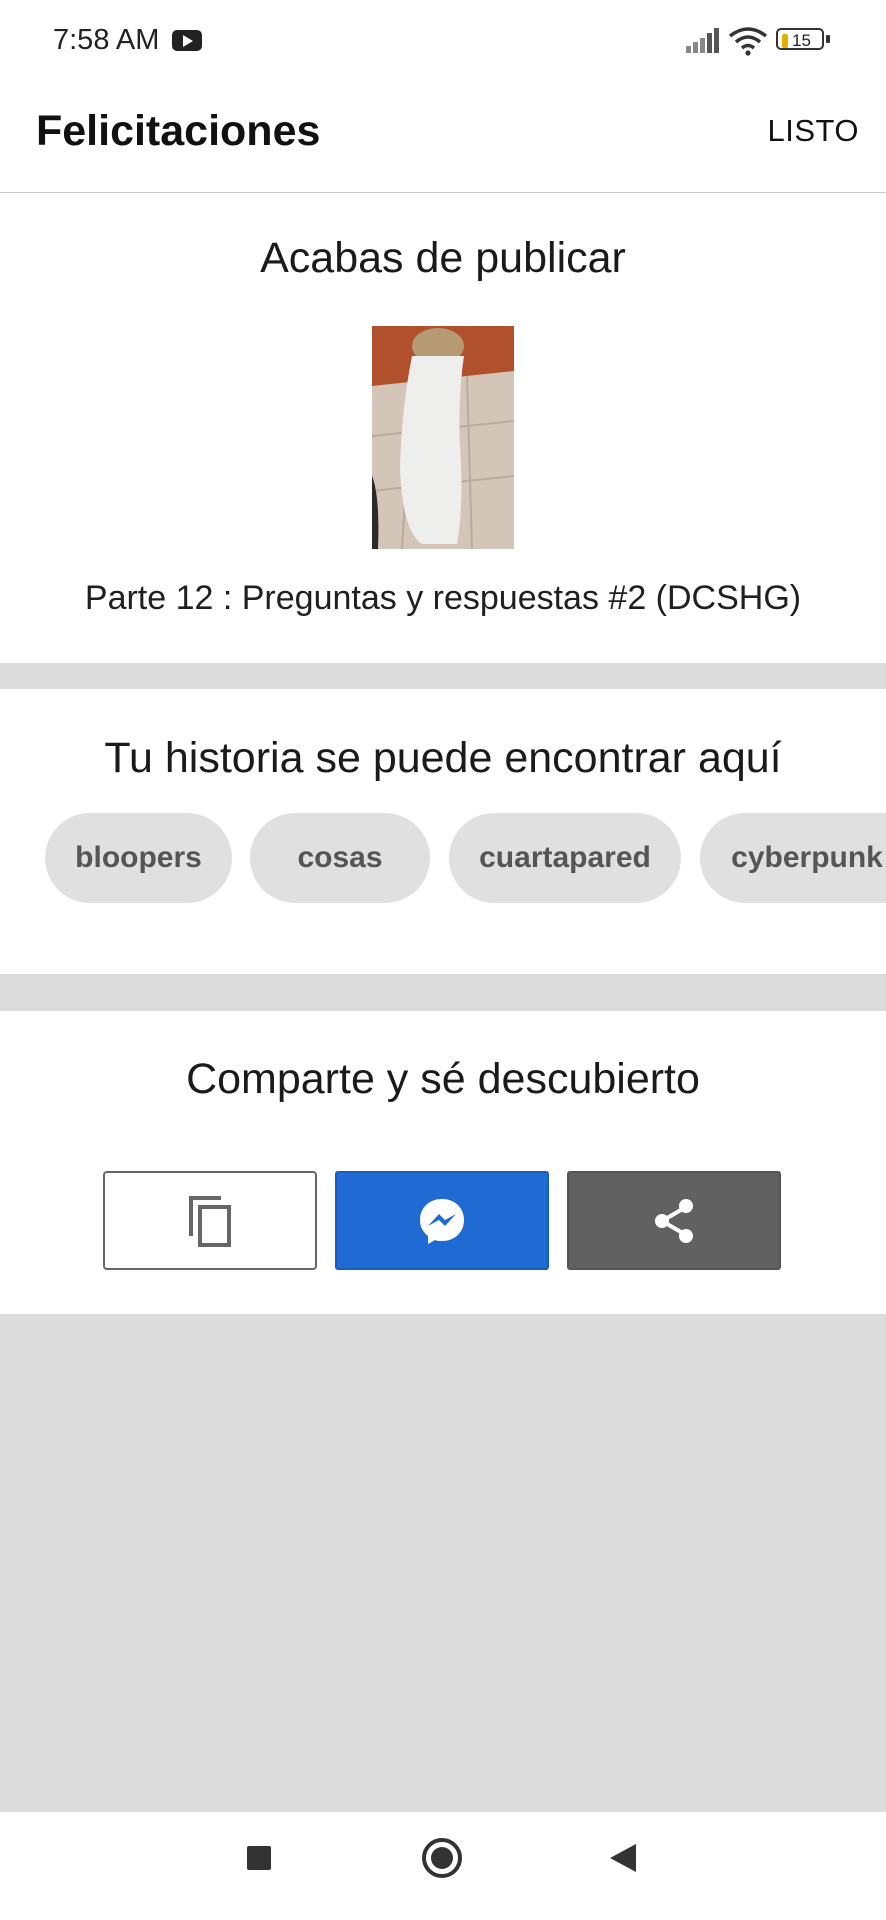  I want to click on back-triangle-icon, so click(623, 1858).